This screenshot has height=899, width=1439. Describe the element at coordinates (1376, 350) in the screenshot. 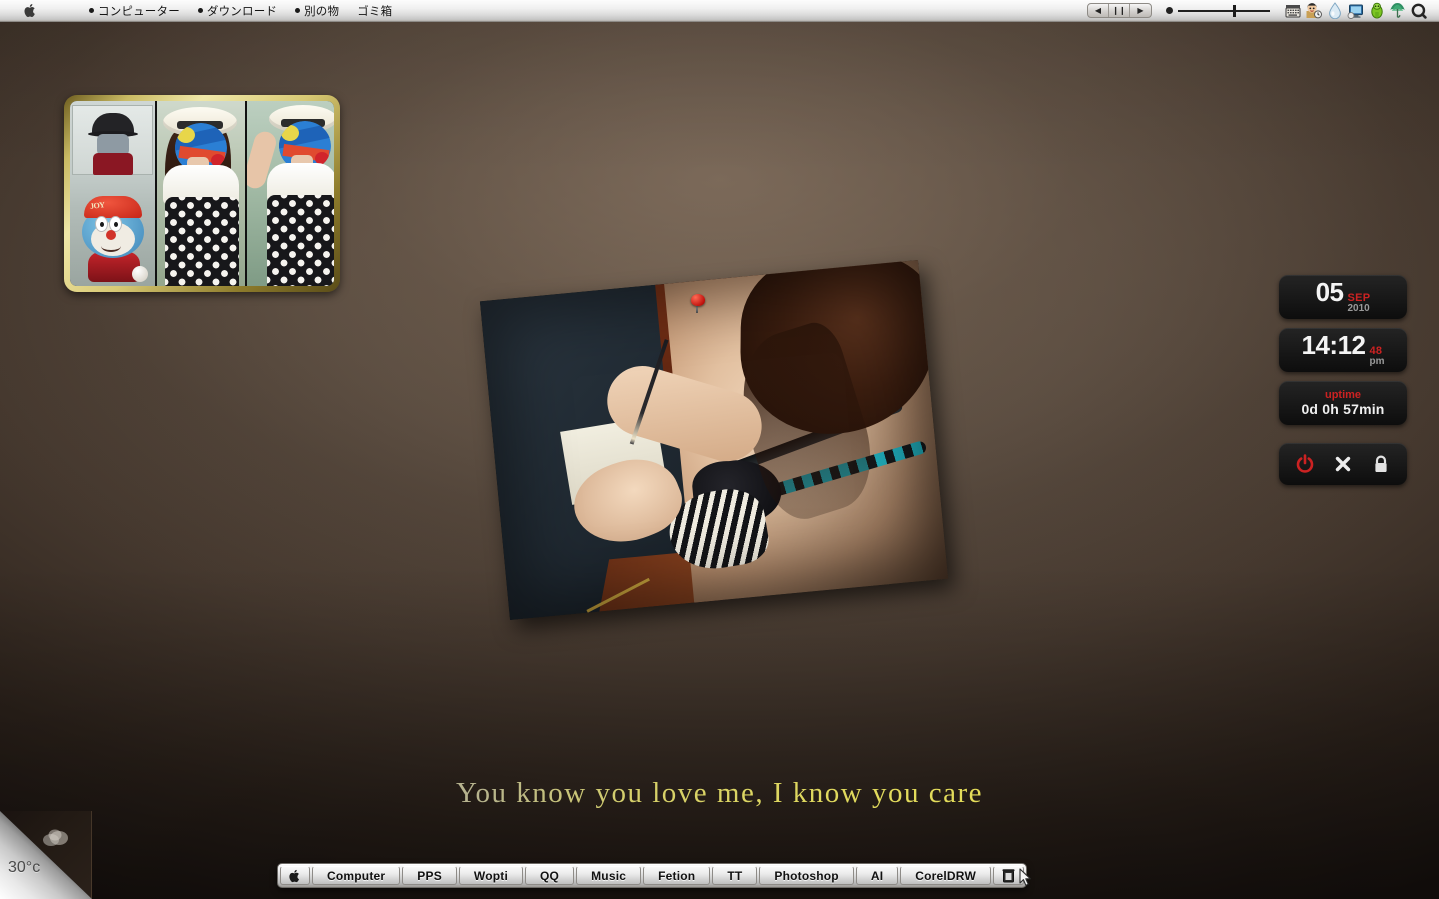

I see `clock-seconds: 48` at that location.